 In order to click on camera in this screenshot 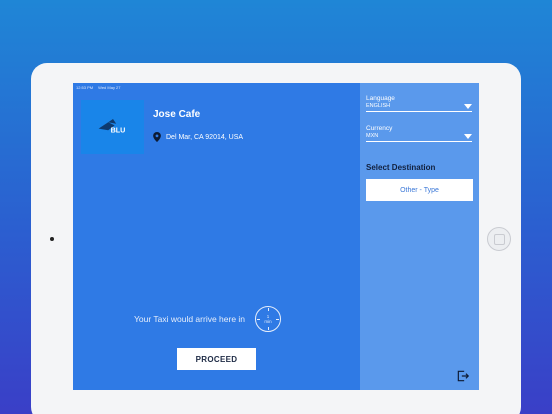, I will do `click(52, 239)`.